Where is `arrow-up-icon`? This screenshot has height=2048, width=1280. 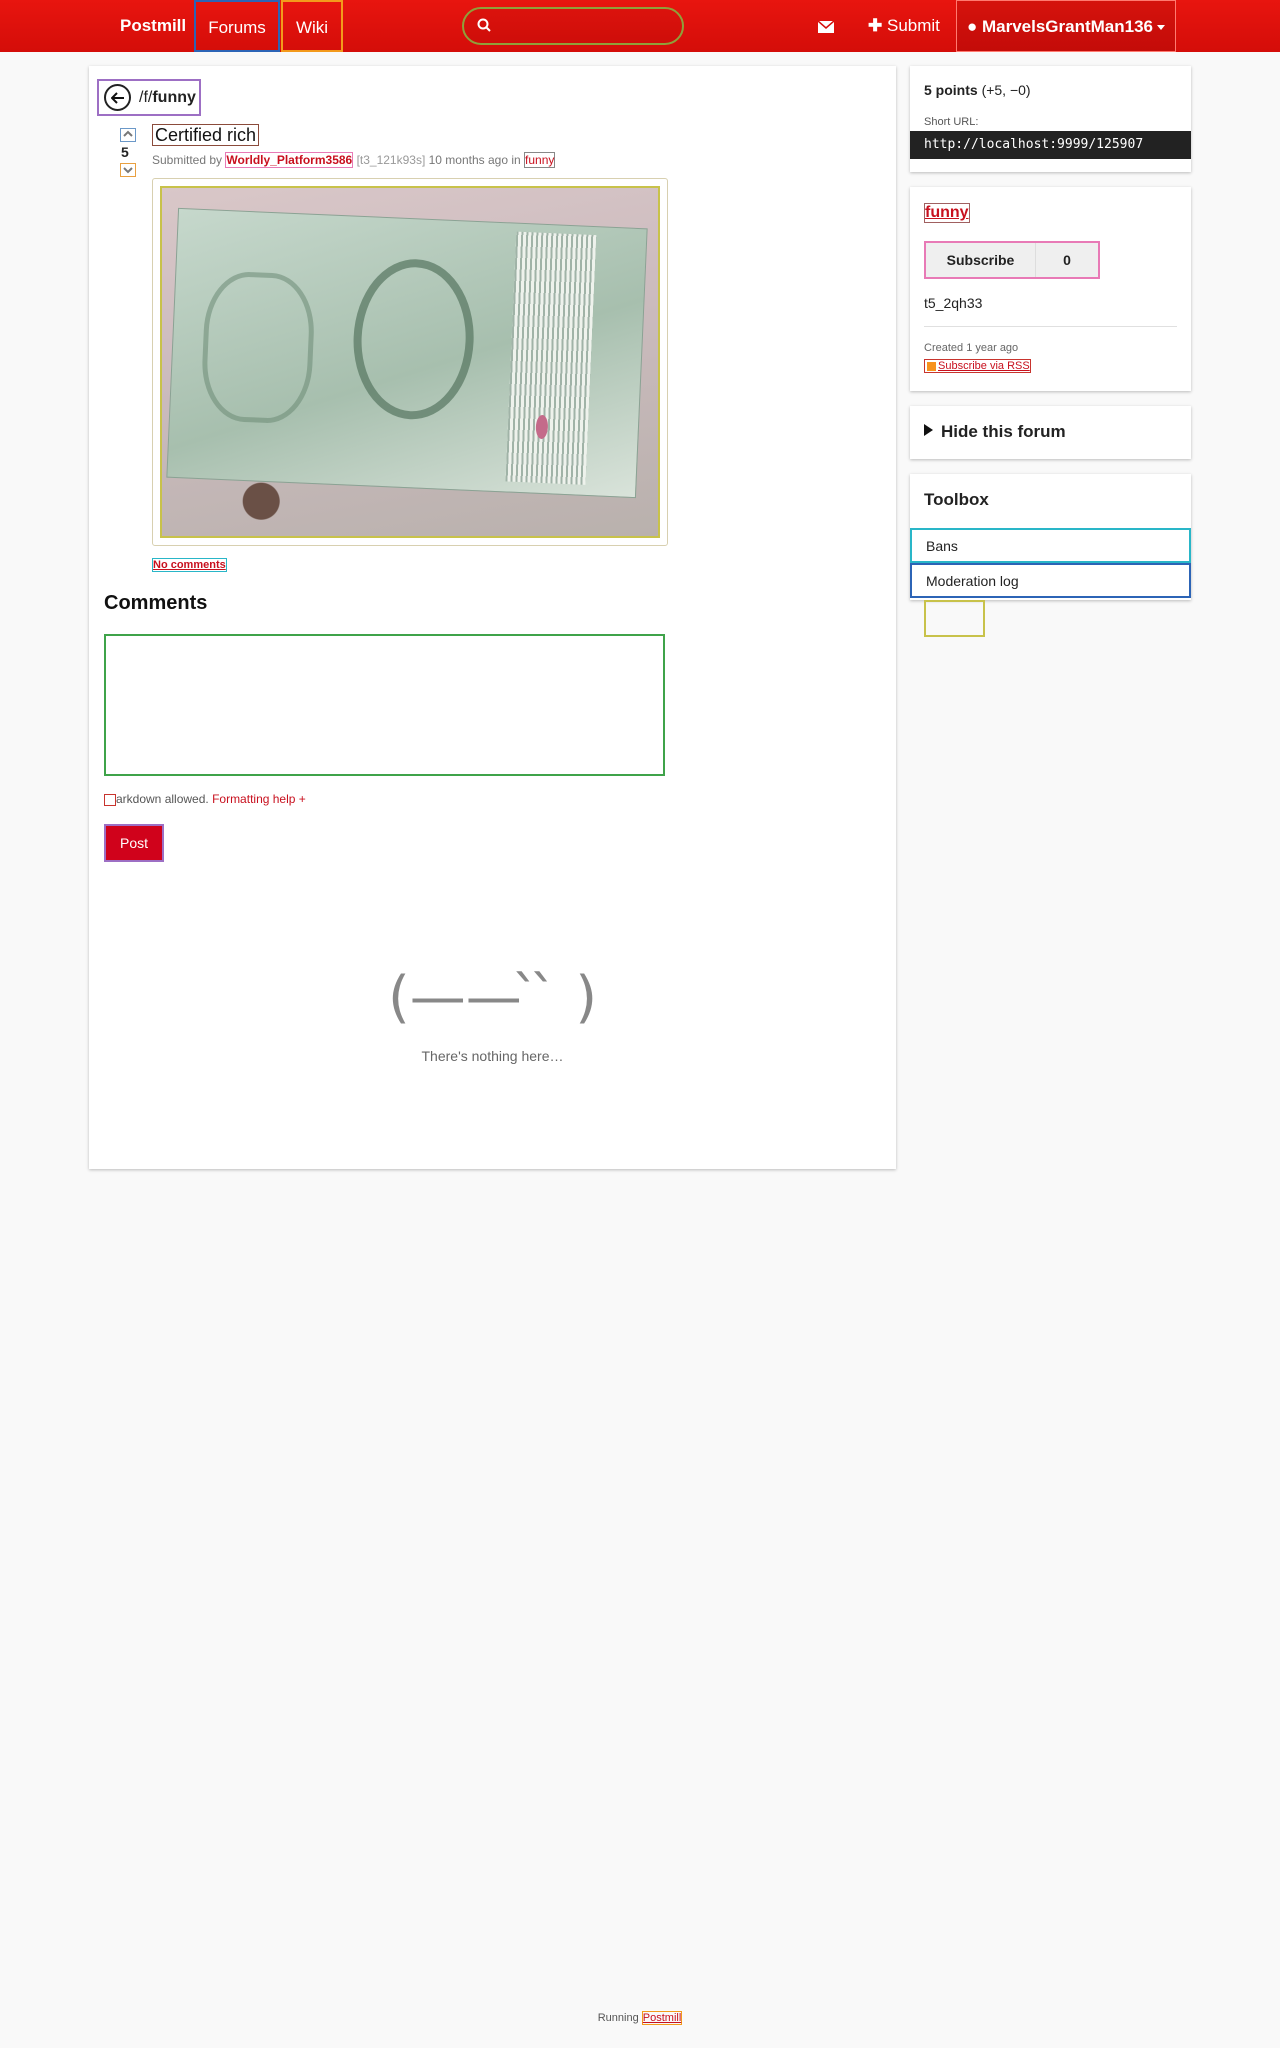
arrow-up-icon is located at coordinates (128, 133).